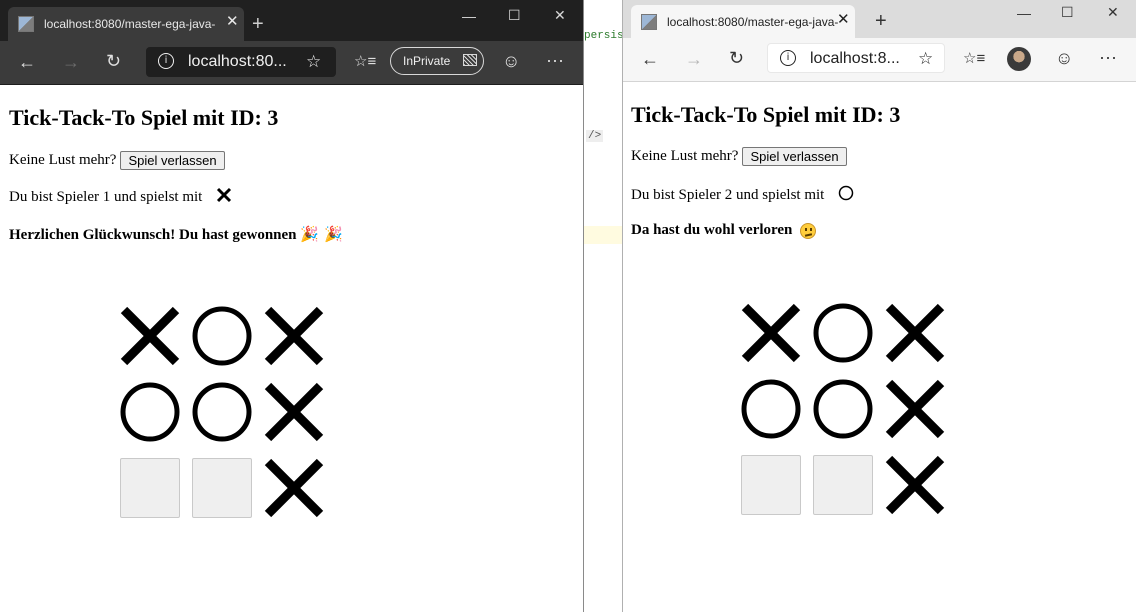  I want to click on party-popper-icon: 🎉 🎉, so click(321, 234).